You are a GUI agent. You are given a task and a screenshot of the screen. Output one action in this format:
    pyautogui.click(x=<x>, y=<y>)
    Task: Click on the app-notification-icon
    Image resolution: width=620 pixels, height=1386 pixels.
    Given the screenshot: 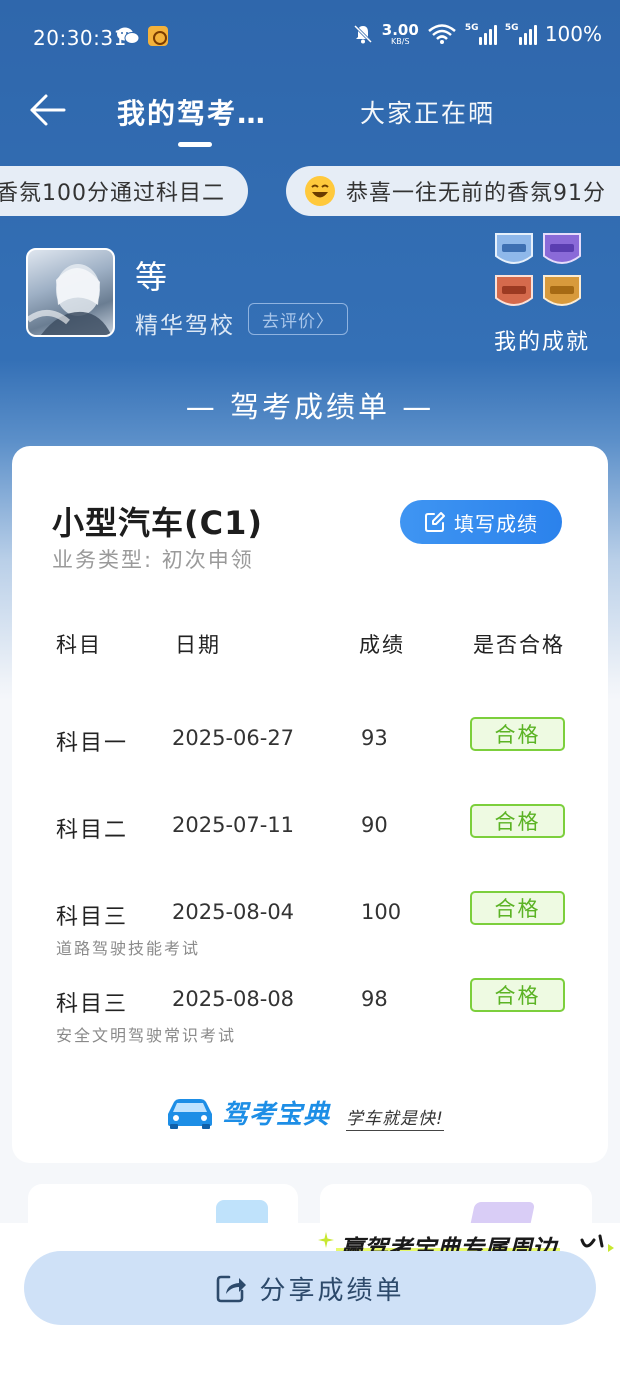 What is the action you would take?
    pyautogui.click(x=158, y=36)
    